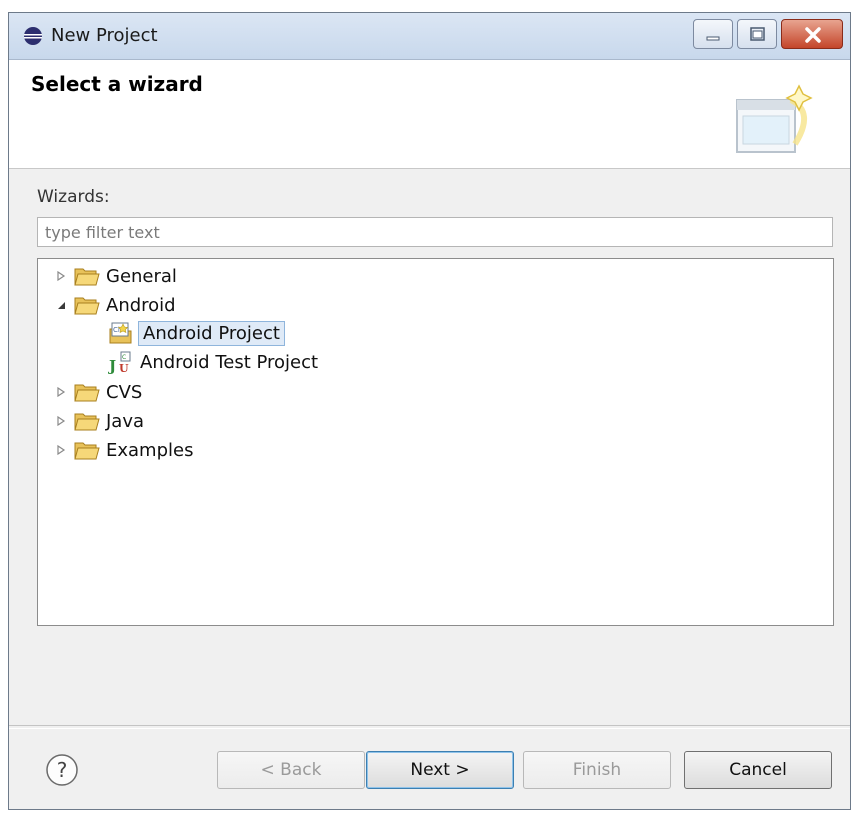  What do you see at coordinates (774, 118) in the screenshot?
I see `new-wizard-banner-icon` at bounding box center [774, 118].